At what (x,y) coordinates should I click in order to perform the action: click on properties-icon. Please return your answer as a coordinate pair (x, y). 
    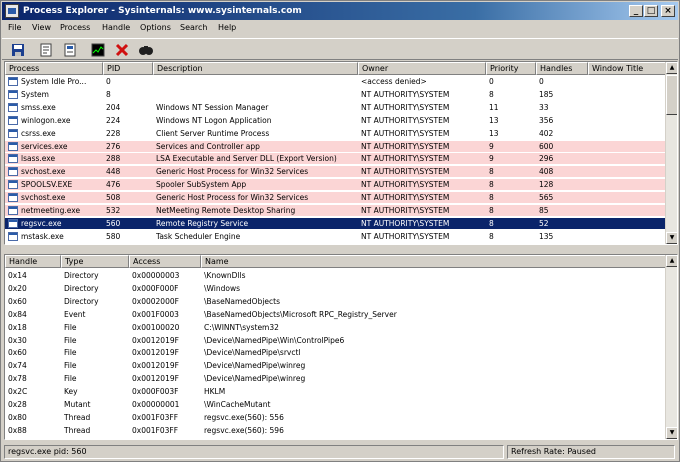
    Looking at the image, I should click on (46, 50).